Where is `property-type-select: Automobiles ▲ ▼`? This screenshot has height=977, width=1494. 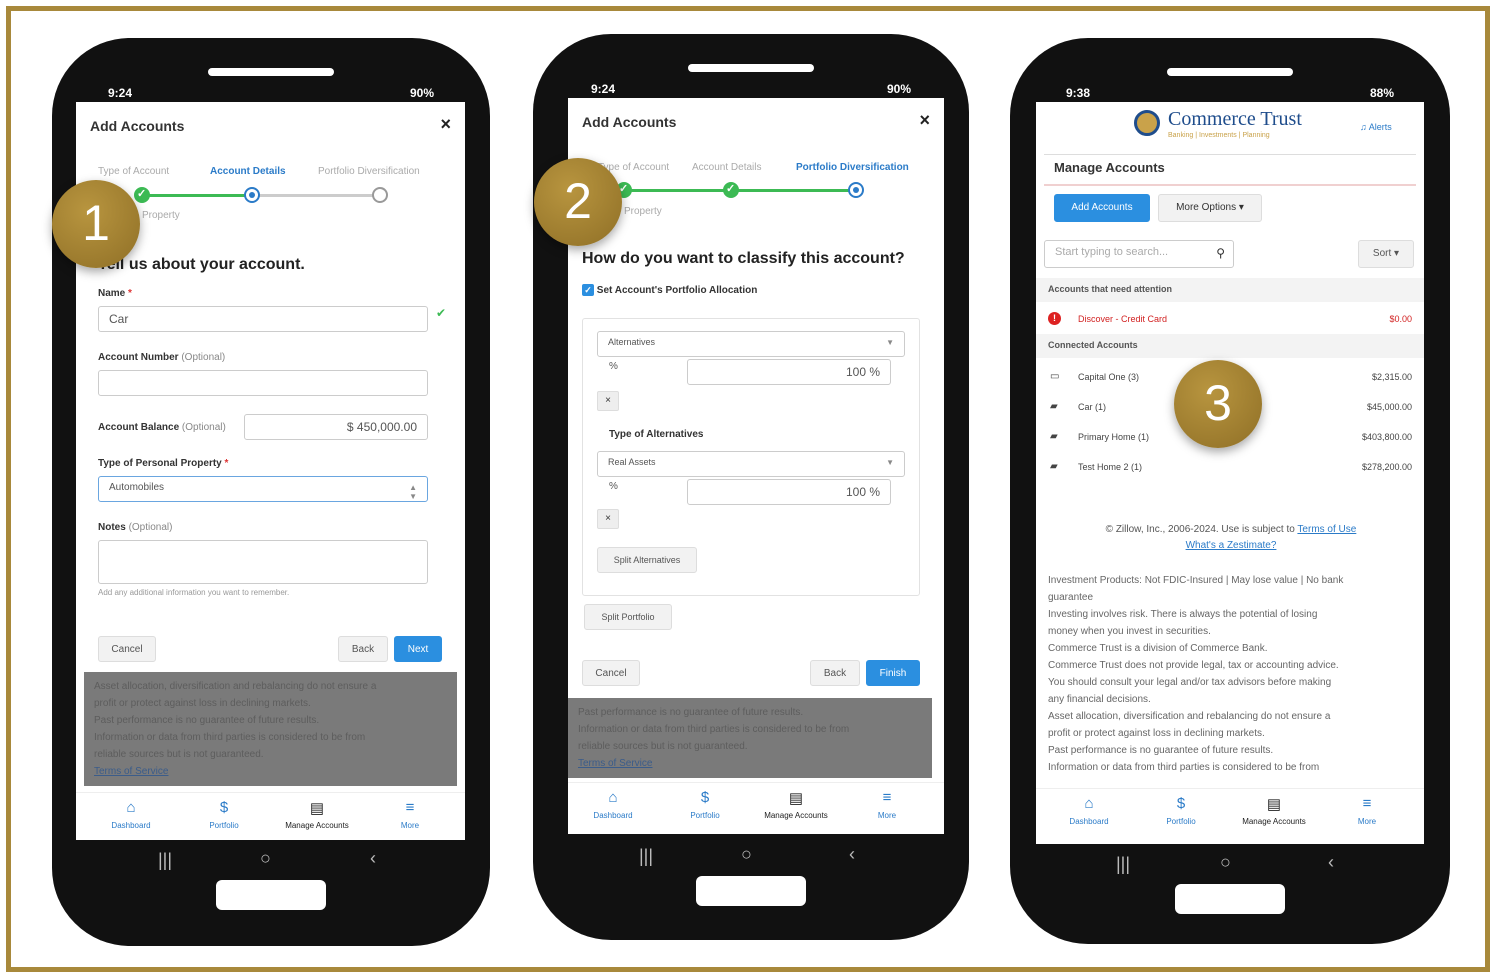
property-type-select: Automobiles ▲ ▼ is located at coordinates (263, 489).